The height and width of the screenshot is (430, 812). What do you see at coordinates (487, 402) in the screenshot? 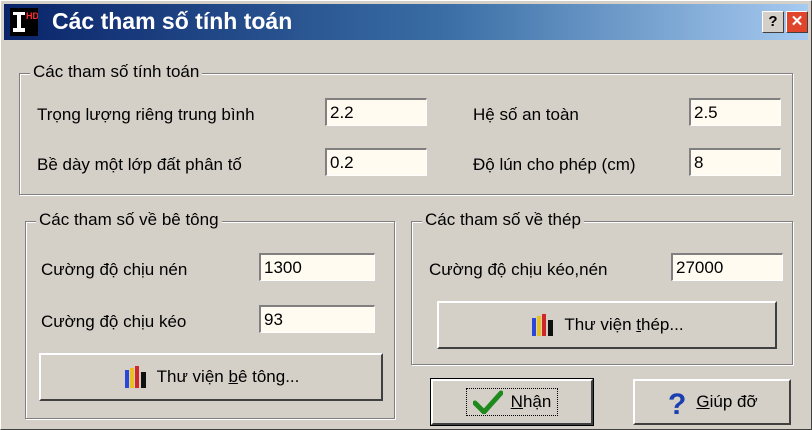
I see `checkmark-icon` at bounding box center [487, 402].